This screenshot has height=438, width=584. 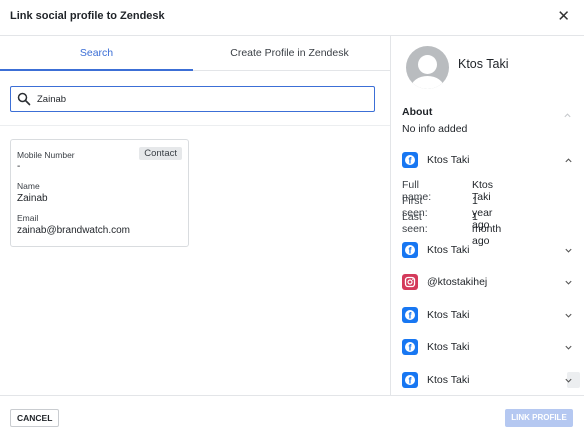 What do you see at coordinates (28, 218) in the screenshot?
I see `email-label: Email` at bounding box center [28, 218].